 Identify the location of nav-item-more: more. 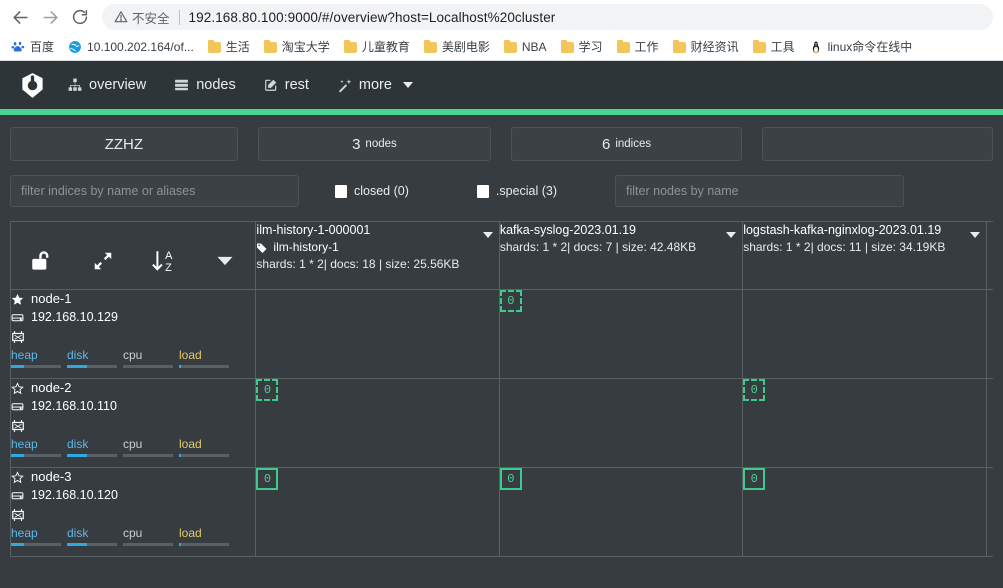
(375, 85).